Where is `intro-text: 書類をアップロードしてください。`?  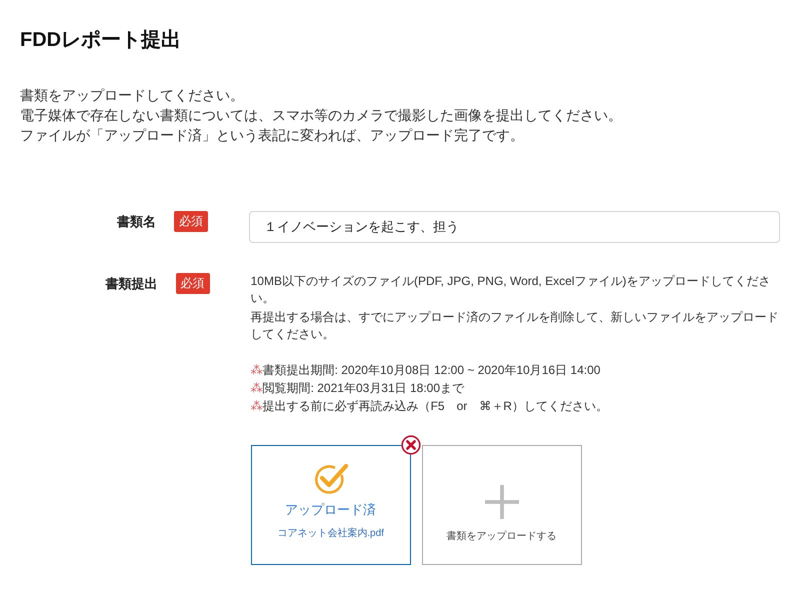
intro-text: 書類をアップロードしてください。 is located at coordinates (132, 95).